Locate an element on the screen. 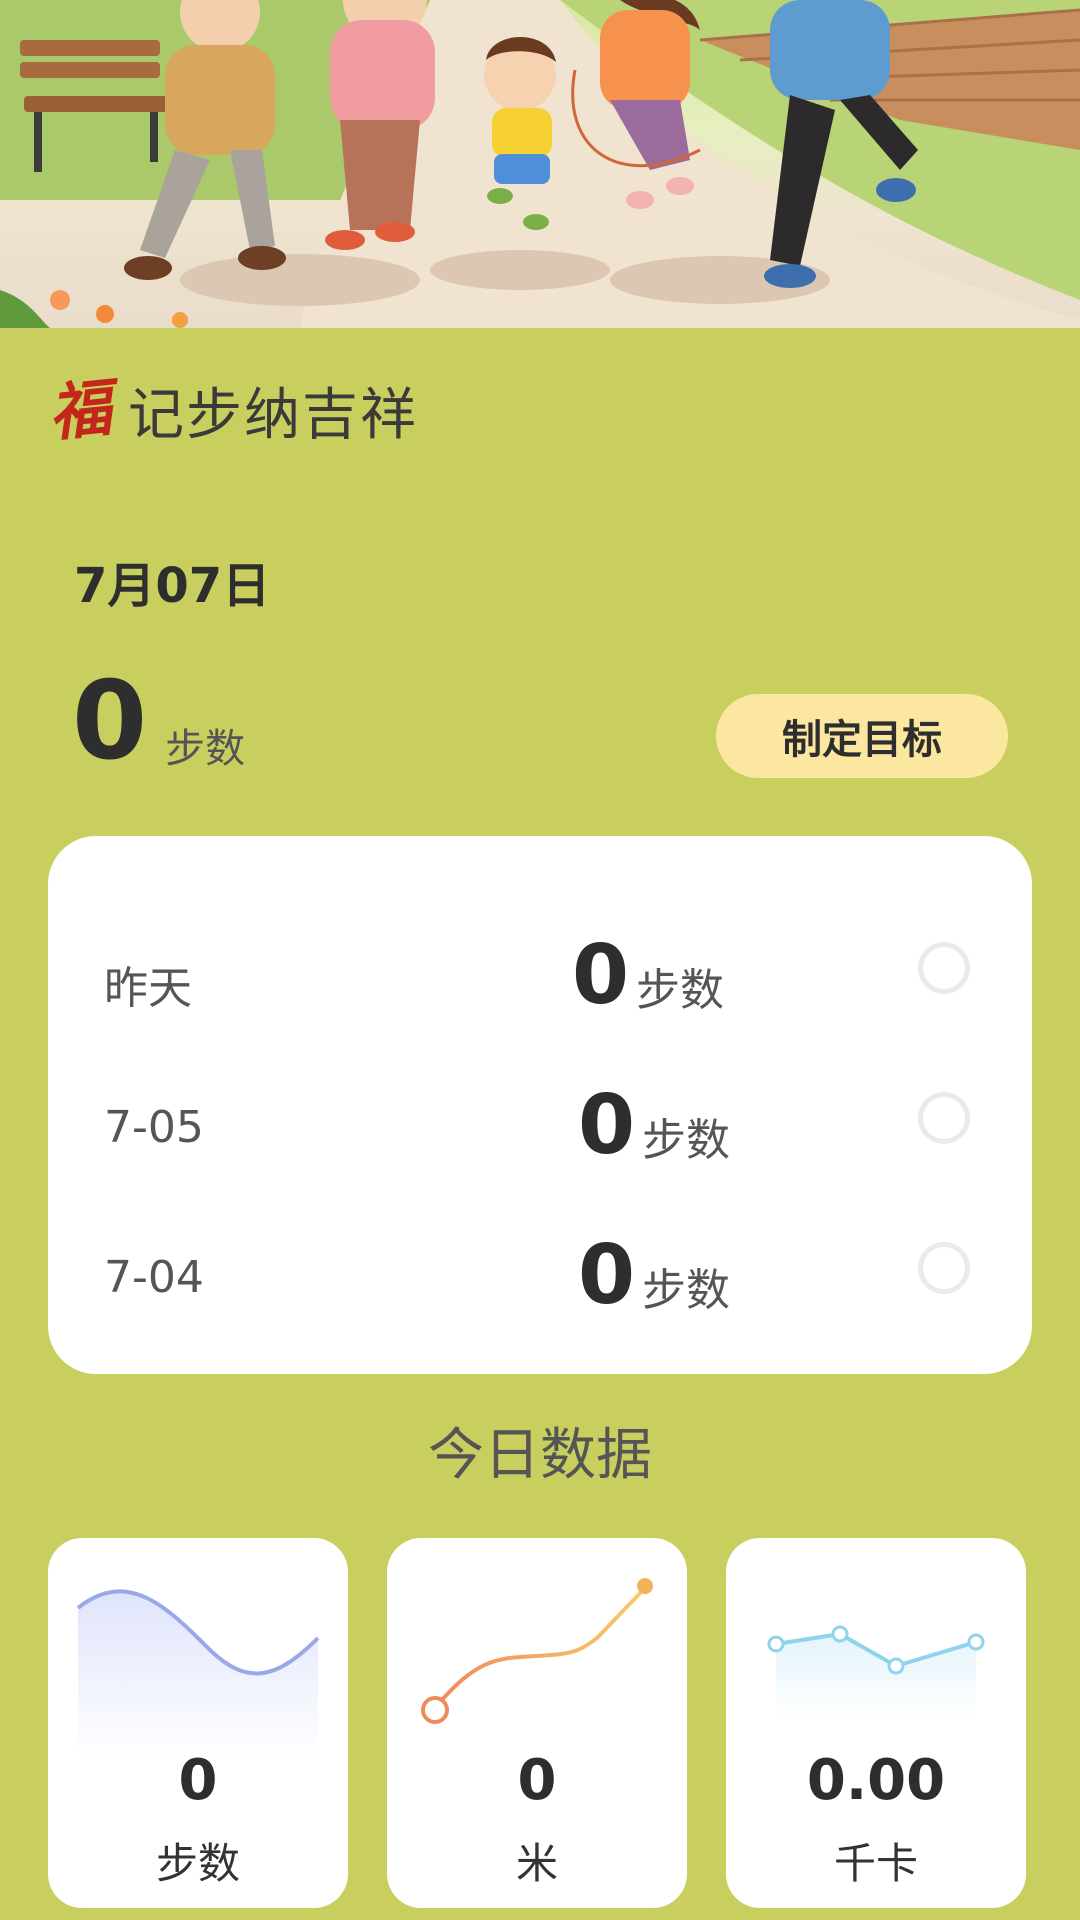 The width and height of the screenshot is (1080, 1920). app-header: 福 记步纳吉祥 is located at coordinates (231, 410).